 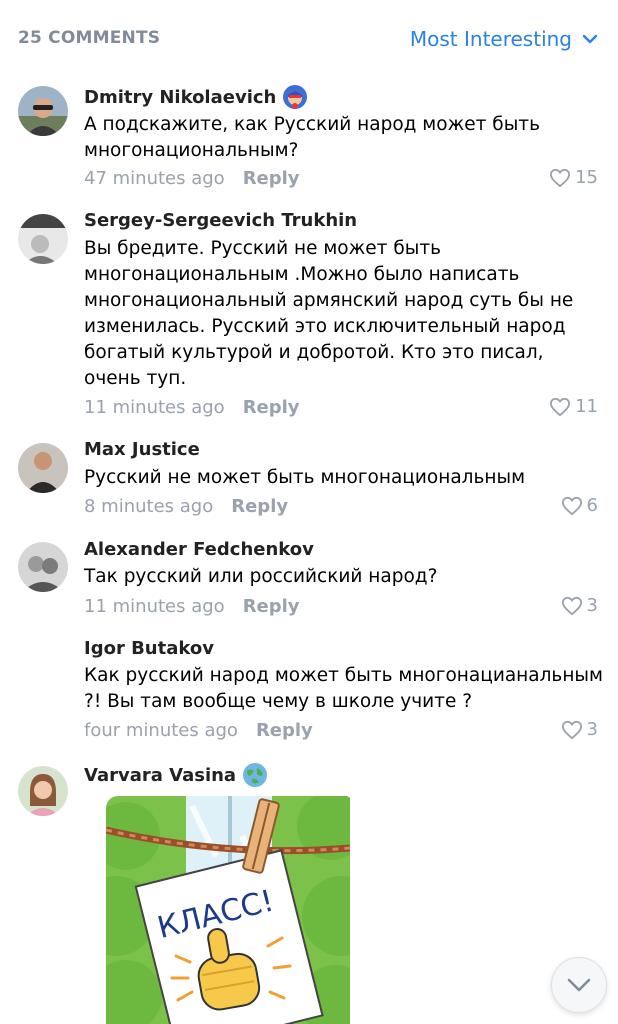 What do you see at coordinates (490, 39) in the screenshot?
I see `sort-label: Most Interesting` at bounding box center [490, 39].